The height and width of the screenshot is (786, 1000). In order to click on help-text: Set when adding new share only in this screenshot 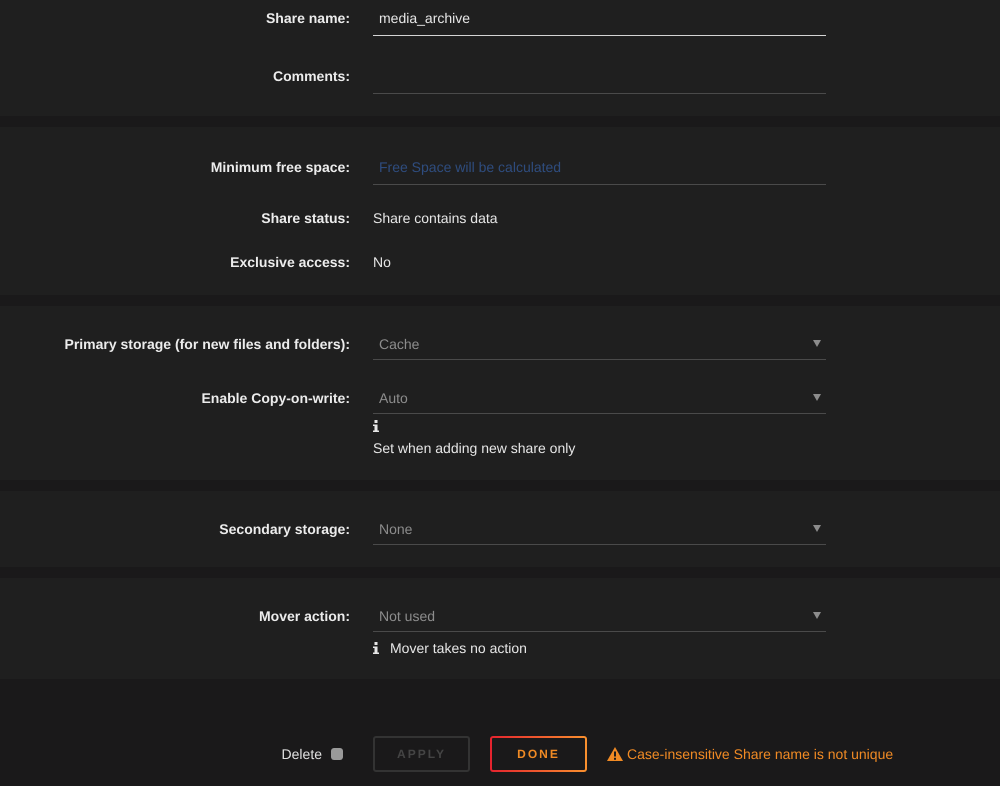, I will do `click(474, 448)`.